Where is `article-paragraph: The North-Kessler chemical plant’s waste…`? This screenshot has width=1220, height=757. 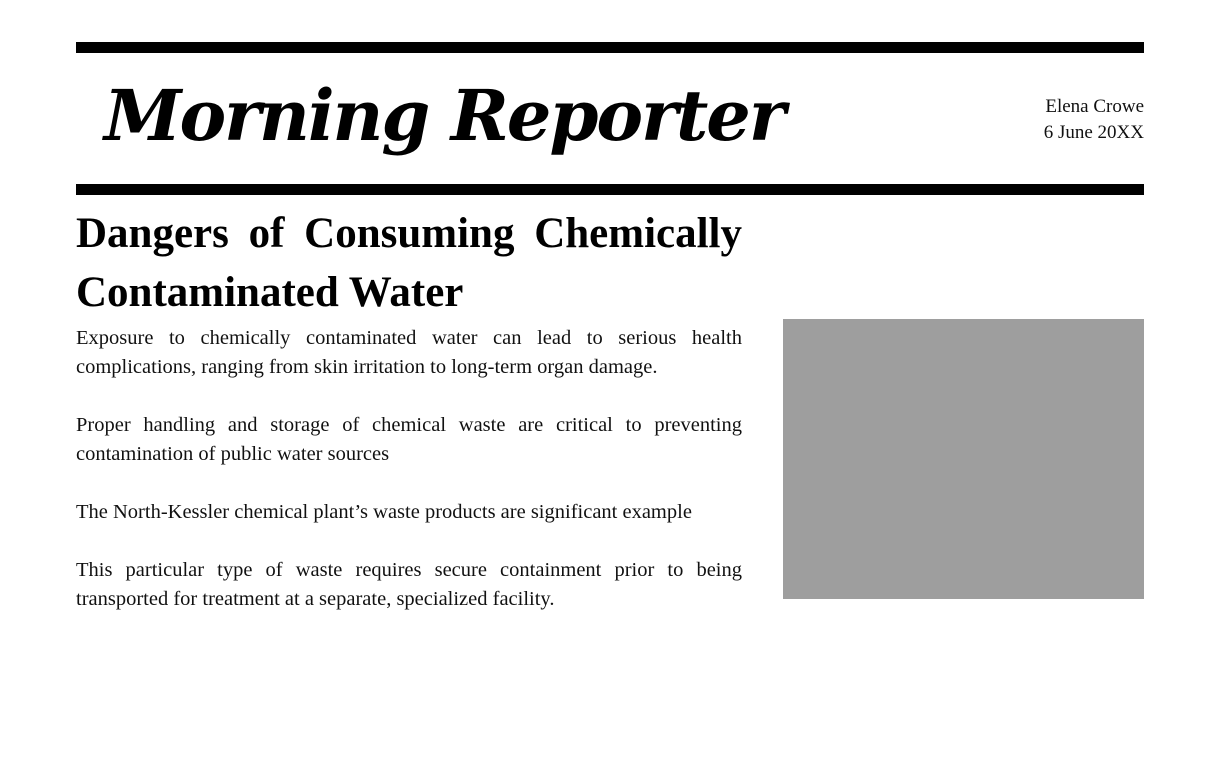 article-paragraph: The North-Kessler chemical plant’s waste… is located at coordinates (384, 512).